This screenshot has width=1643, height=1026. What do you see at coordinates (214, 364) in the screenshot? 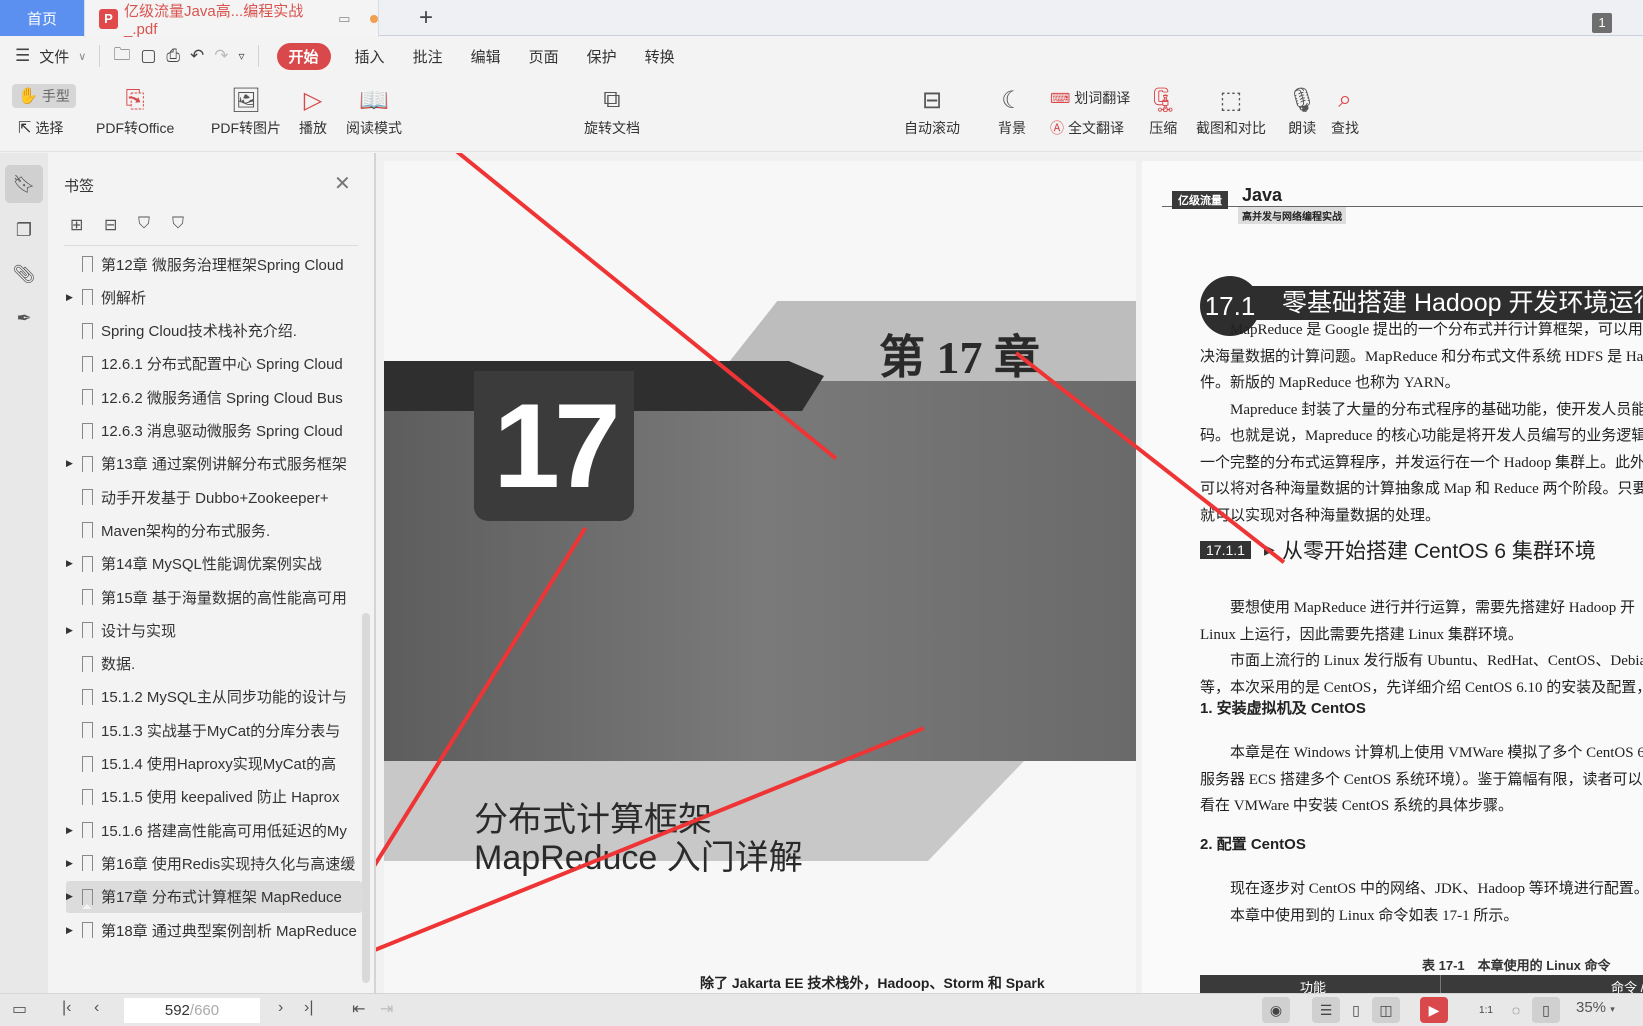
I see `bookmark-item: 12.6.1 分布式配置中心 Spring Cloud` at bounding box center [214, 364].